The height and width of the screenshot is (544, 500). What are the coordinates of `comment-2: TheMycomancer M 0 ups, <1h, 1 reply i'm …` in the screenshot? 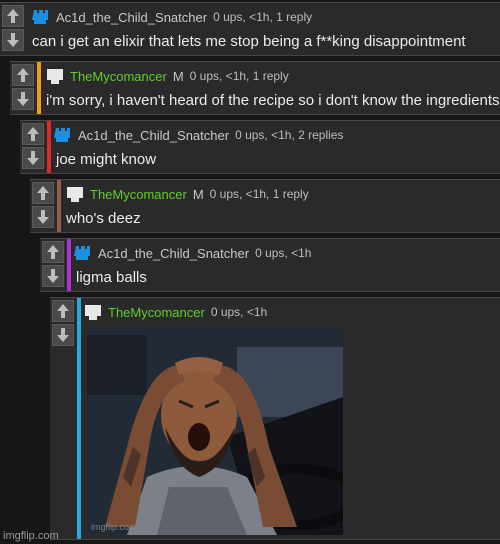 It's located at (255, 88).